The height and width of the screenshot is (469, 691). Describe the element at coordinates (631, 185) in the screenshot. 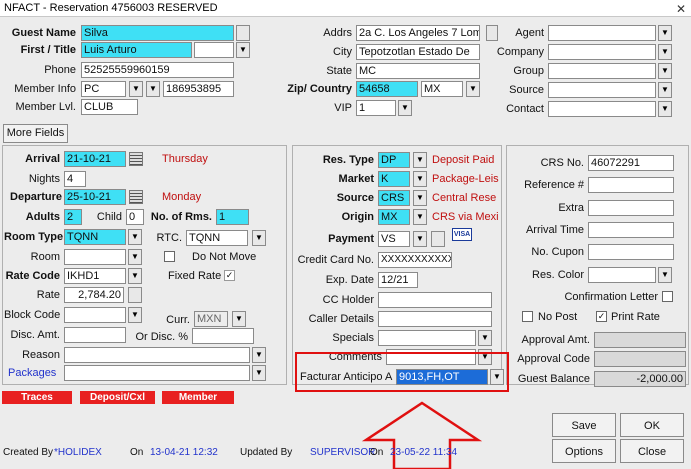

I see `reference-field` at that location.